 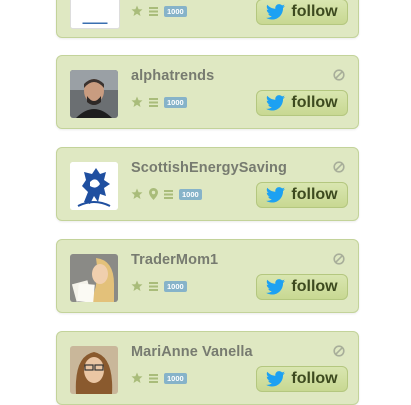 What do you see at coordinates (207, 368) in the screenshot?
I see `user-card: MariAnne Vanella 1000 follow` at bounding box center [207, 368].